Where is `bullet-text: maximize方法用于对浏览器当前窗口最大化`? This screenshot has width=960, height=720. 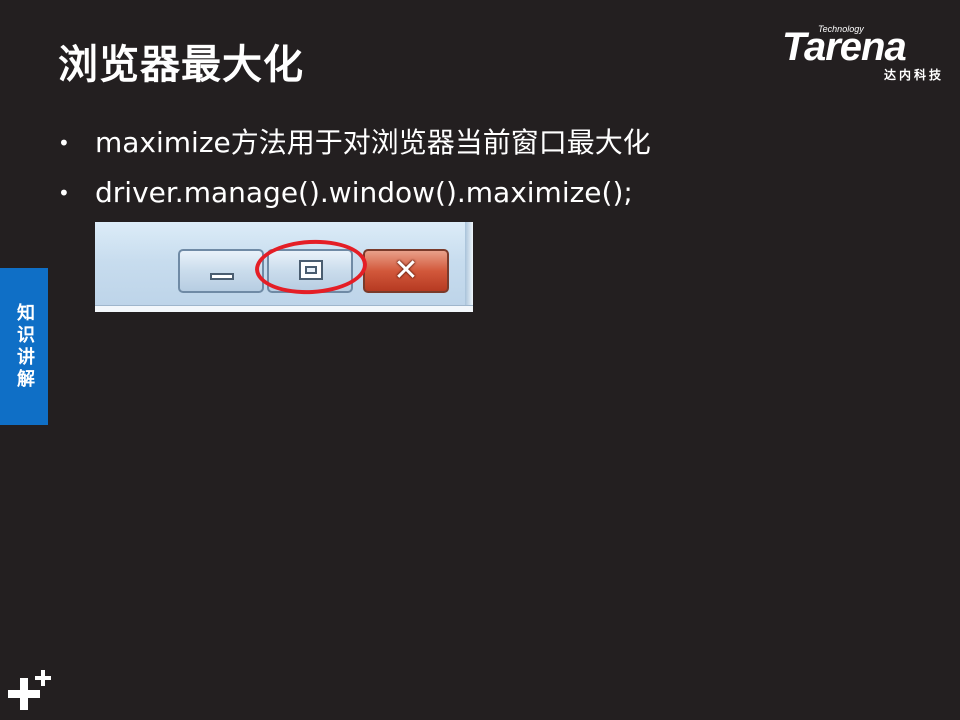
bullet-text: maximize方法用于对浏览器当前窗口最大化 is located at coordinates (373, 142).